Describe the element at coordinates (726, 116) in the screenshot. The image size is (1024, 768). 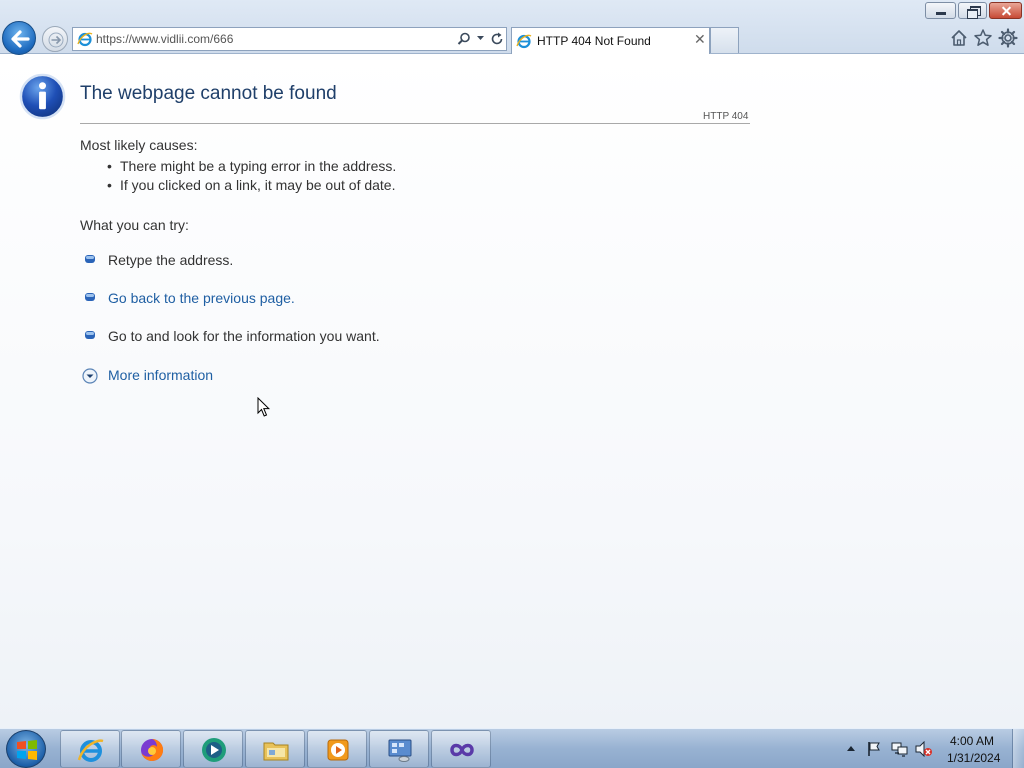
I see `http-status-code: HTTP 404` at that location.